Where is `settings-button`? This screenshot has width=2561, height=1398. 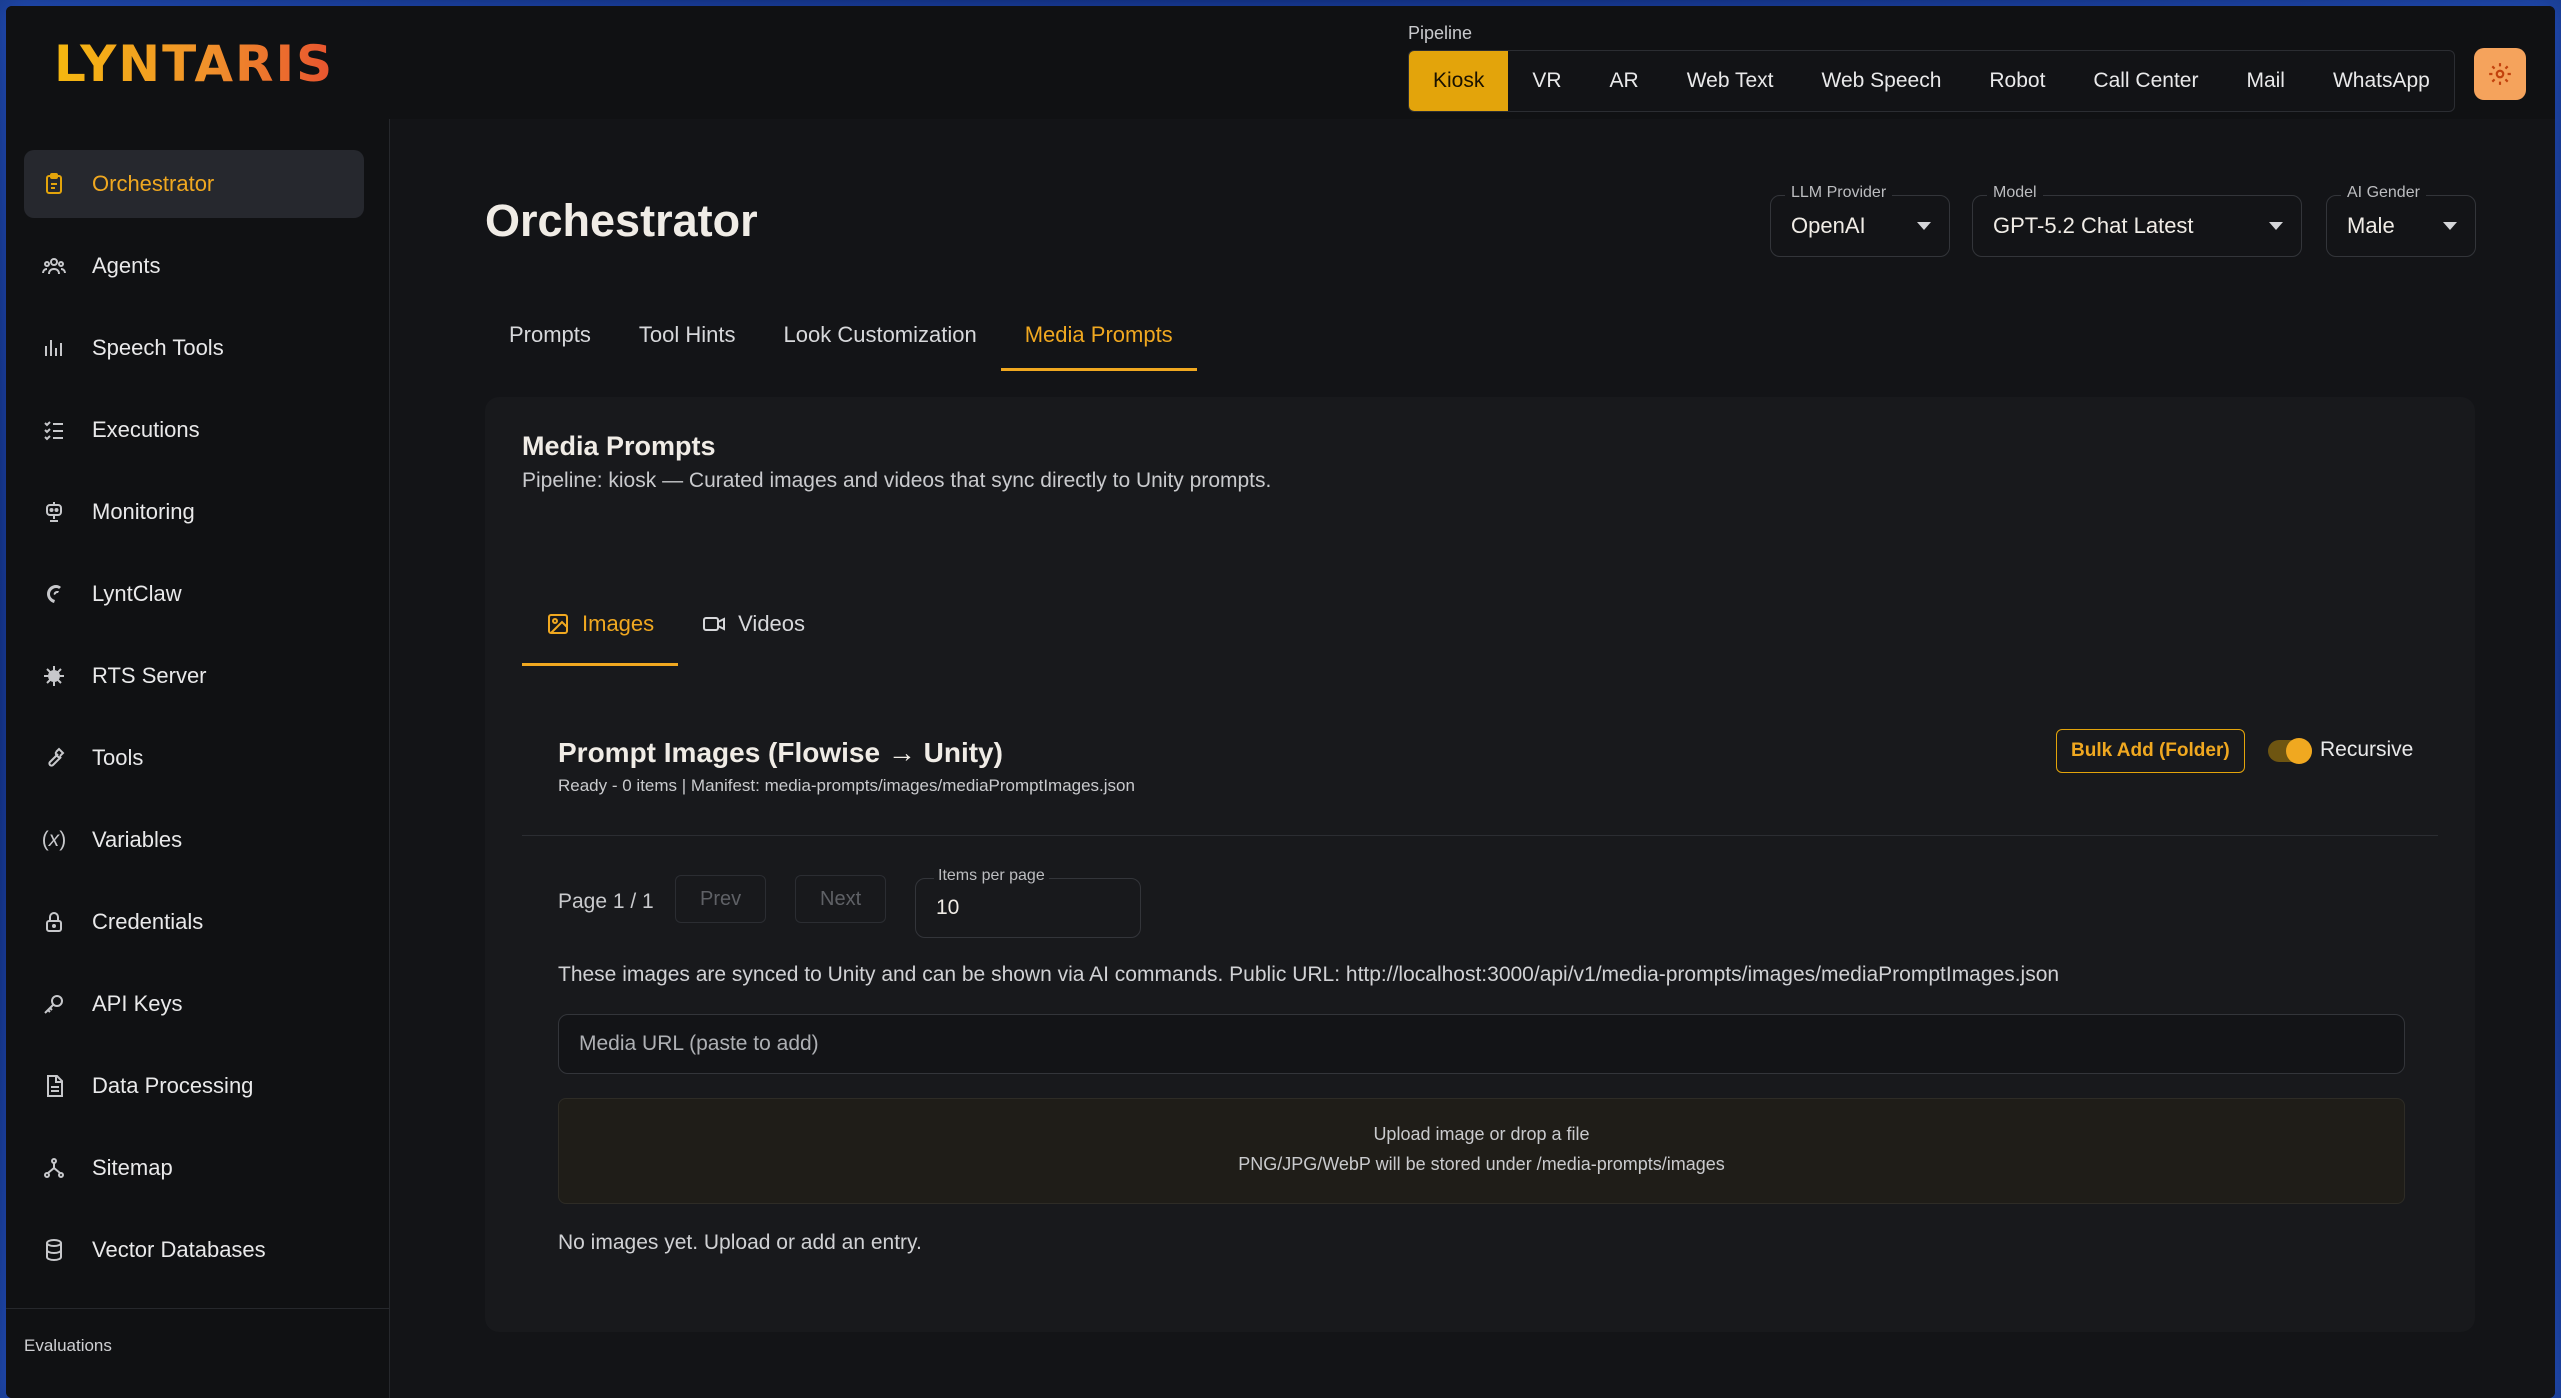 settings-button is located at coordinates (2500, 74).